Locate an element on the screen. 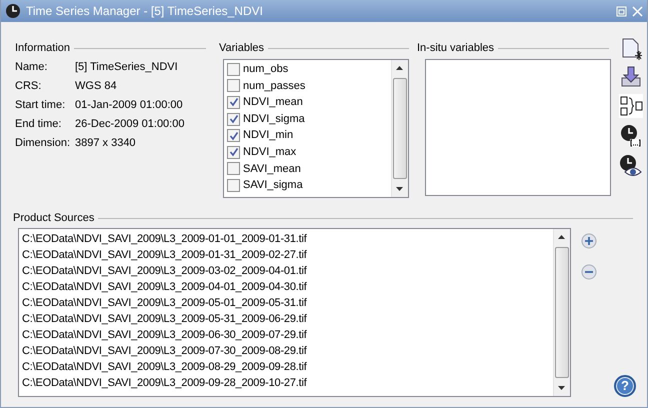 This screenshot has height=408, width=648. field-value: 01-Jan-2009 01:00:00 is located at coordinates (129, 106).